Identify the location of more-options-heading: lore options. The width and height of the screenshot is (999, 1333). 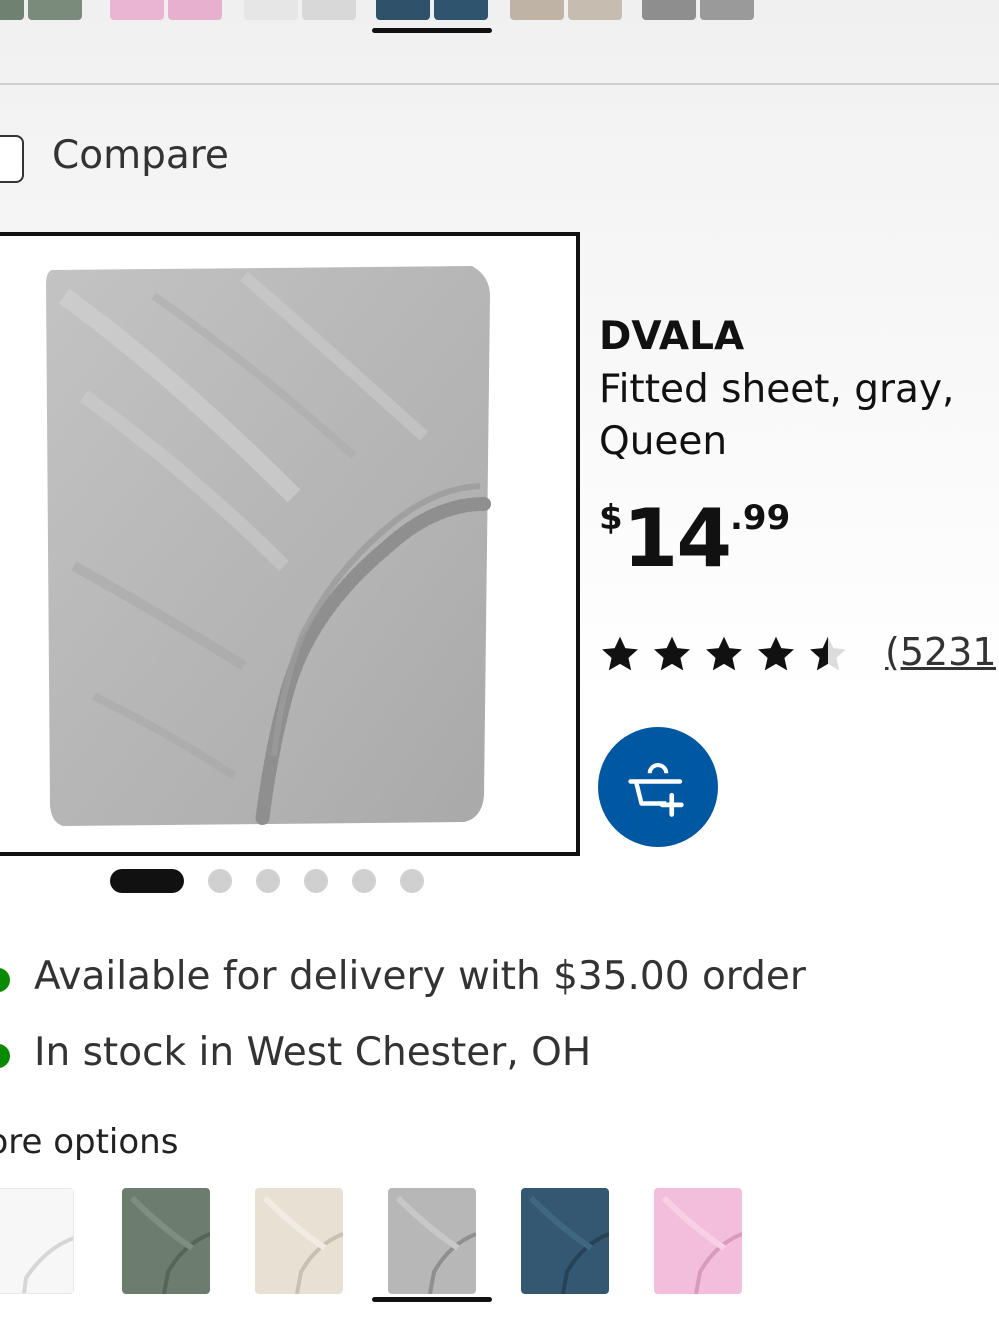
(89, 1142).